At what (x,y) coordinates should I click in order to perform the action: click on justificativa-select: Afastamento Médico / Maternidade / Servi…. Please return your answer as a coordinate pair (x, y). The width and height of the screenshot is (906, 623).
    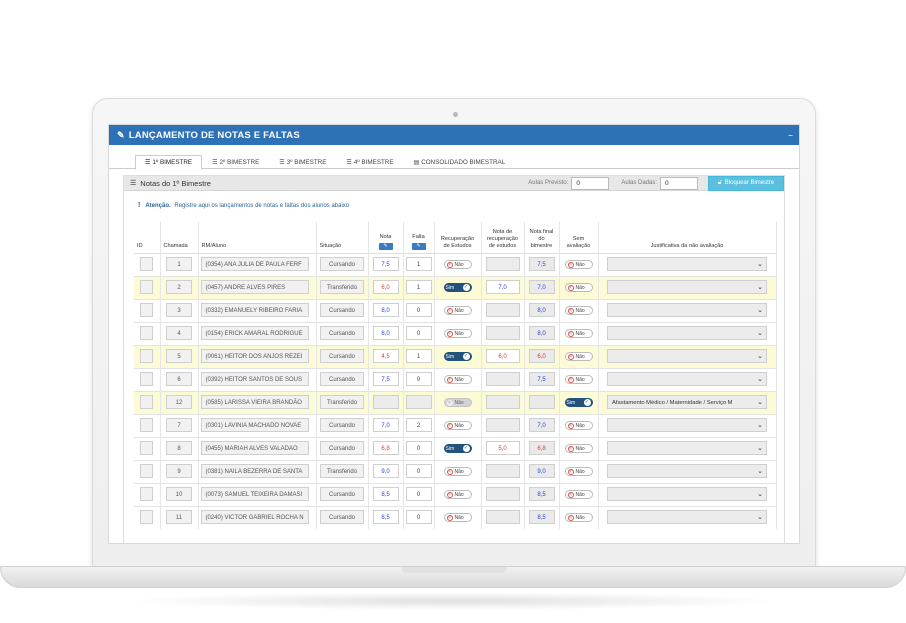
    Looking at the image, I should click on (687, 401).